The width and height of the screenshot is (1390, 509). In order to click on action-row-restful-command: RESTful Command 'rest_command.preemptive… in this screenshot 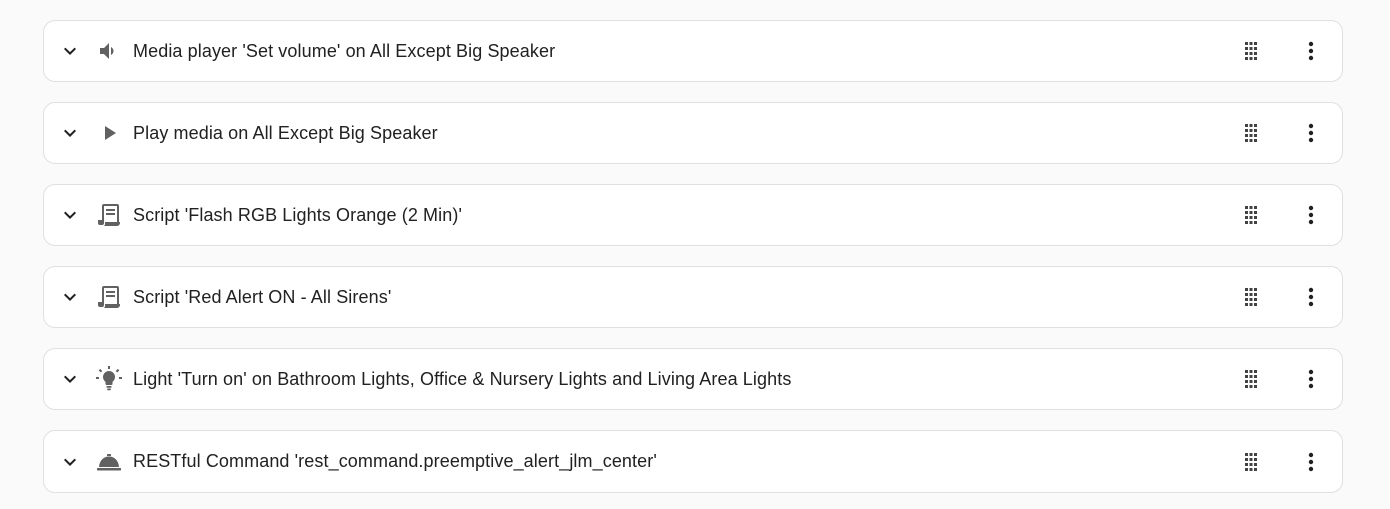, I will do `click(693, 461)`.